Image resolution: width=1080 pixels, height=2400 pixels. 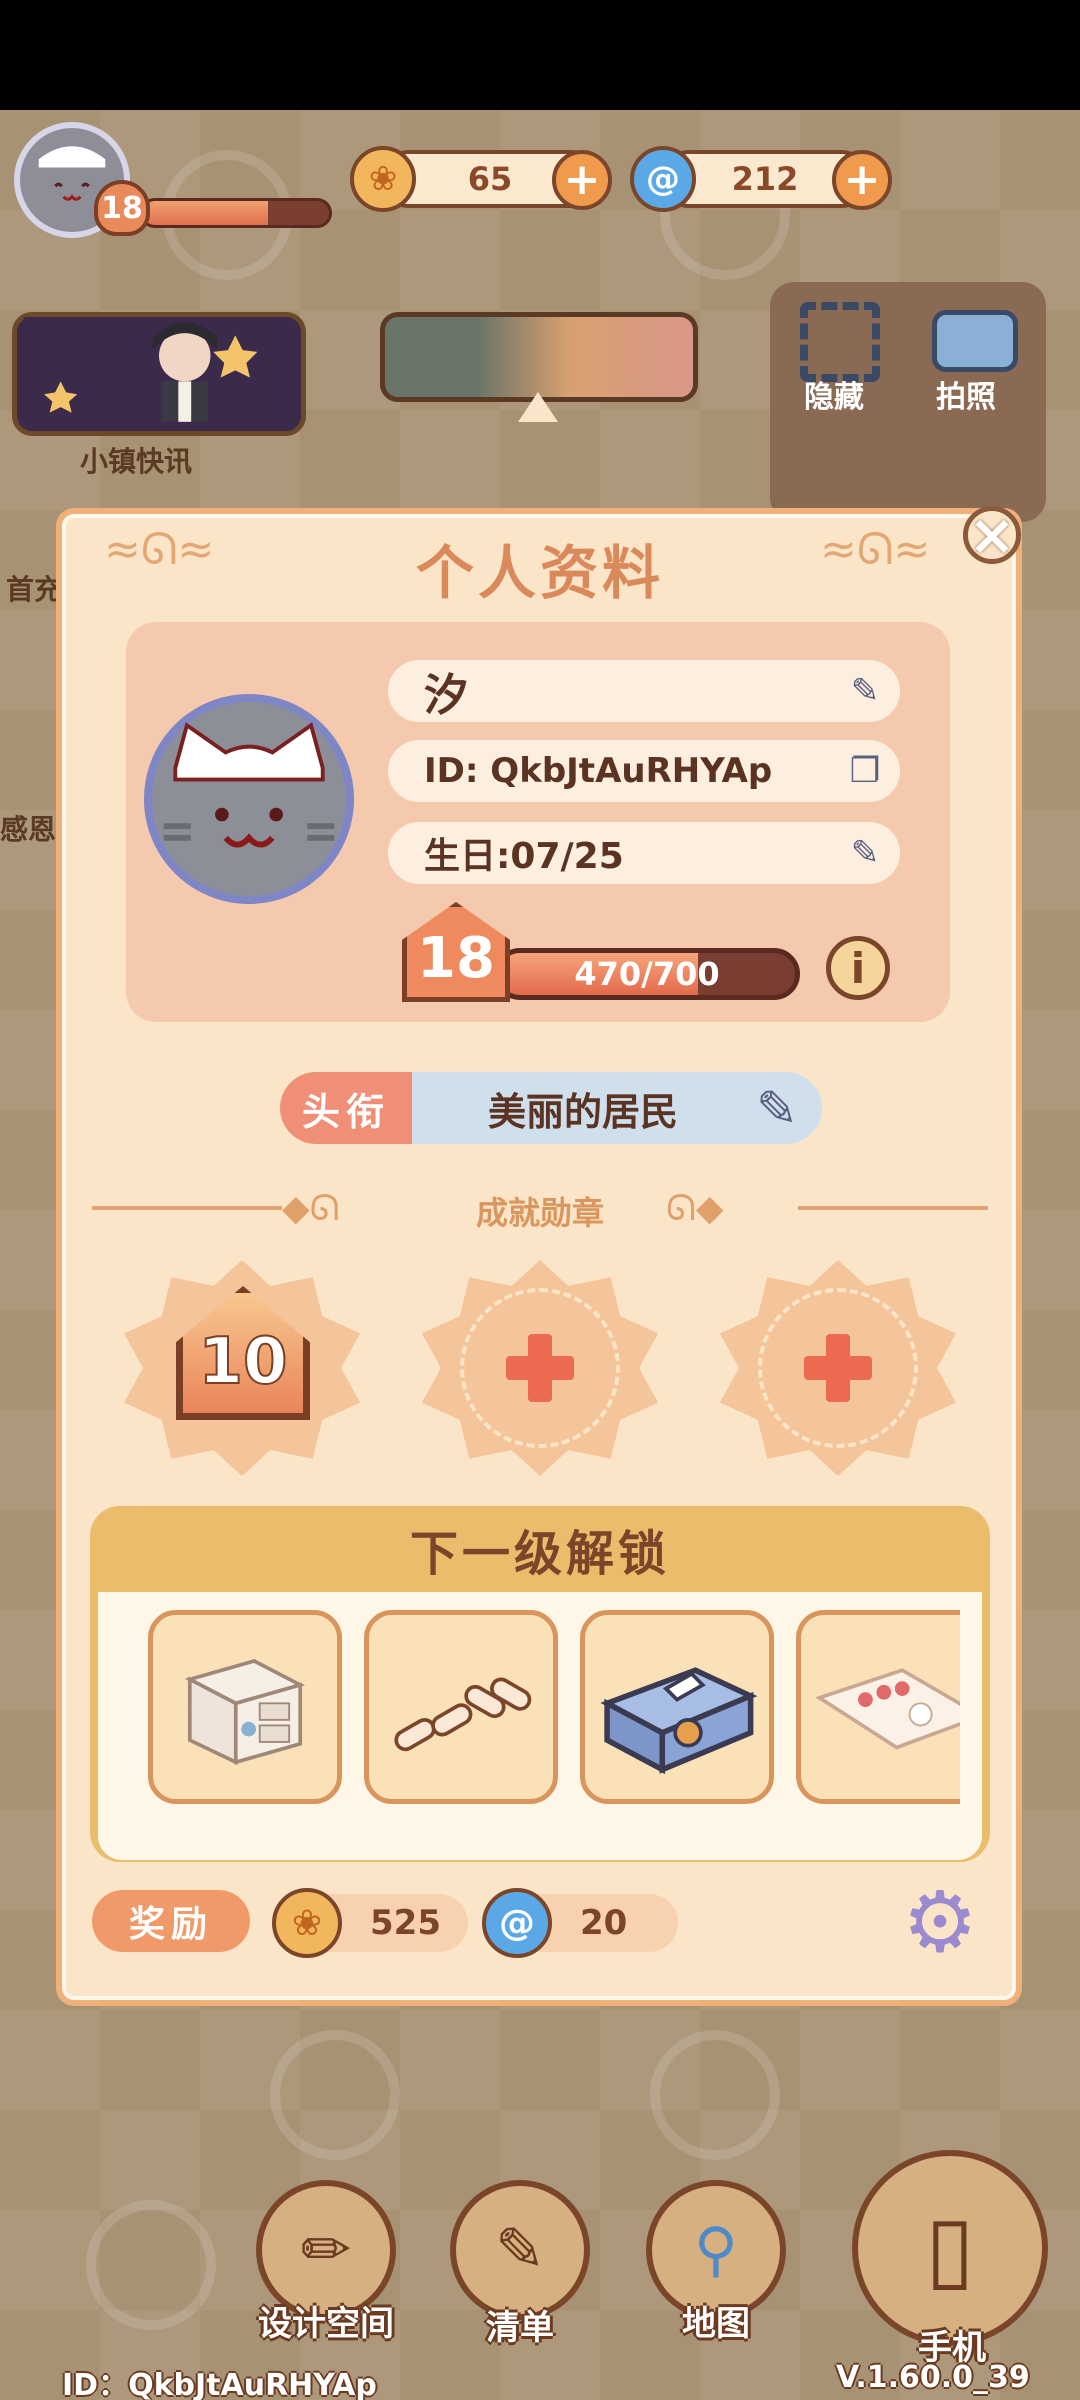 I want to click on reward-gem-value: 20, so click(x=604, y=1923).